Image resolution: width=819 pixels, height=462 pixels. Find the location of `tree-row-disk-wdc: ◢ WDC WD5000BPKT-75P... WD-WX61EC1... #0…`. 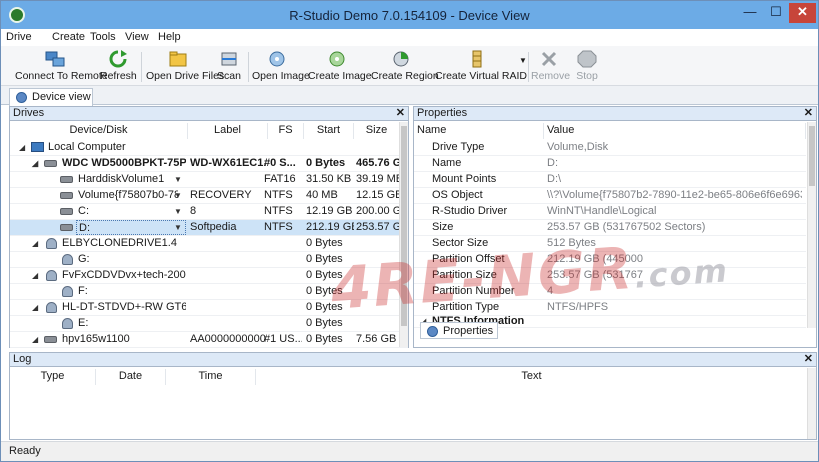

tree-row-disk-wdc: ◢ WDC WD5000BPKT-75P... WD-WX61EC1... #0… is located at coordinates (209, 164).